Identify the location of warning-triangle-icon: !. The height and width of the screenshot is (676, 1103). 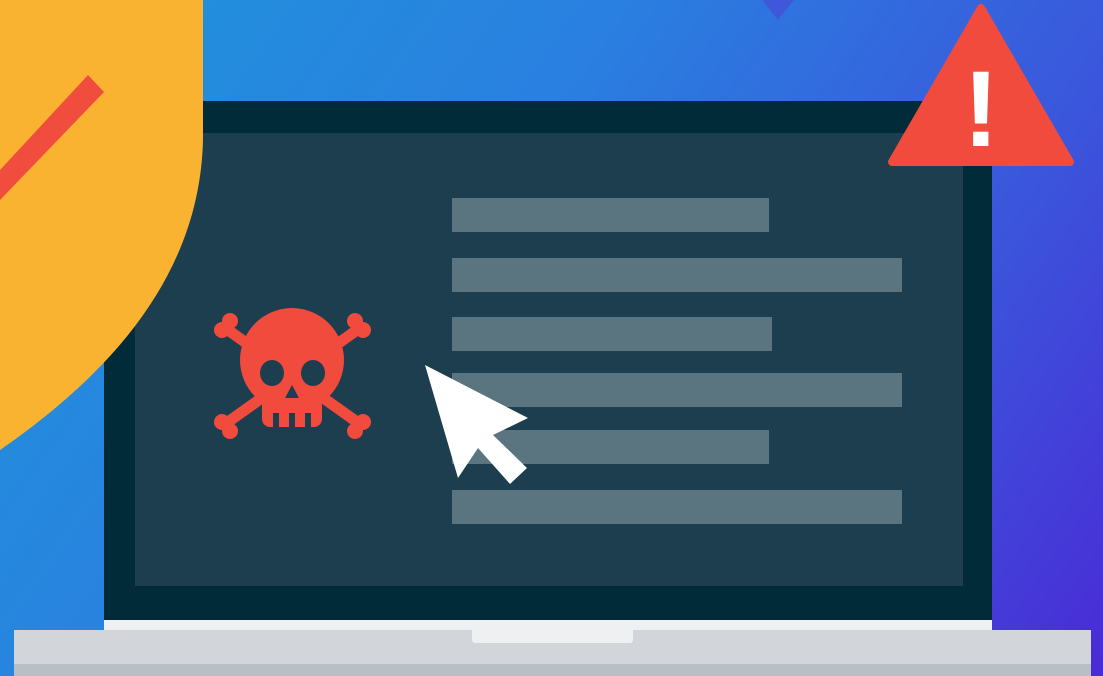
(981, 86).